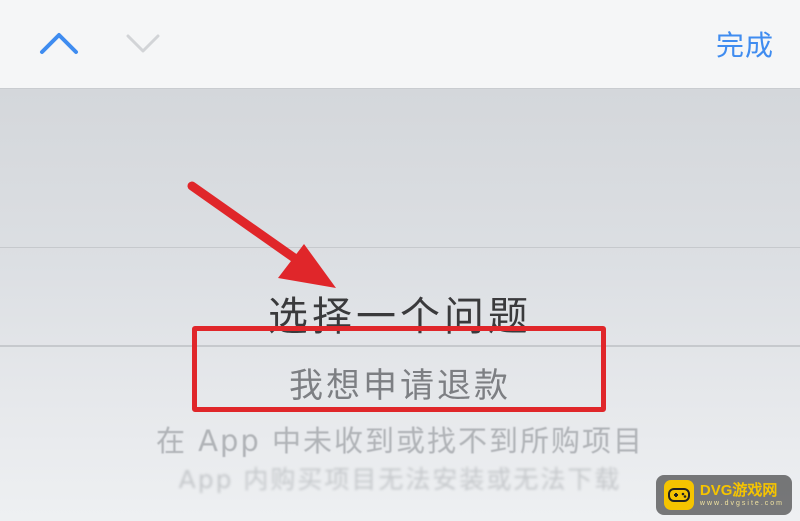  Describe the element at coordinates (745, 44) in the screenshot. I see `done-button: 完成` at that location.